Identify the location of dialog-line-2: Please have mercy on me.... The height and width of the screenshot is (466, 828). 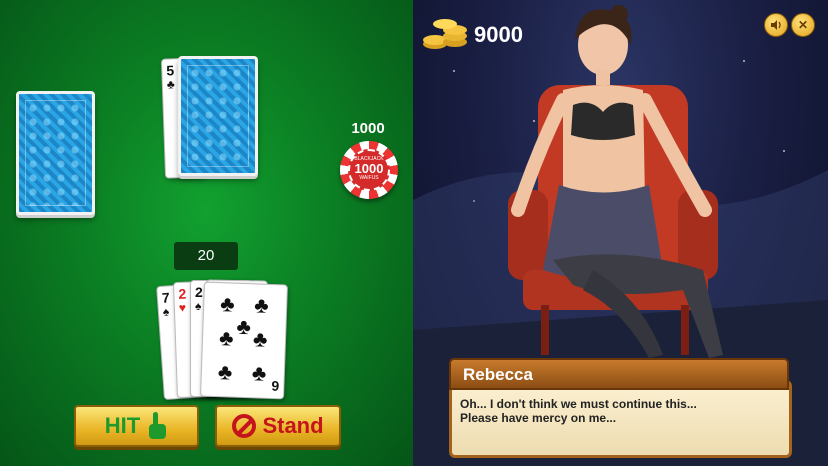
(538, 418).